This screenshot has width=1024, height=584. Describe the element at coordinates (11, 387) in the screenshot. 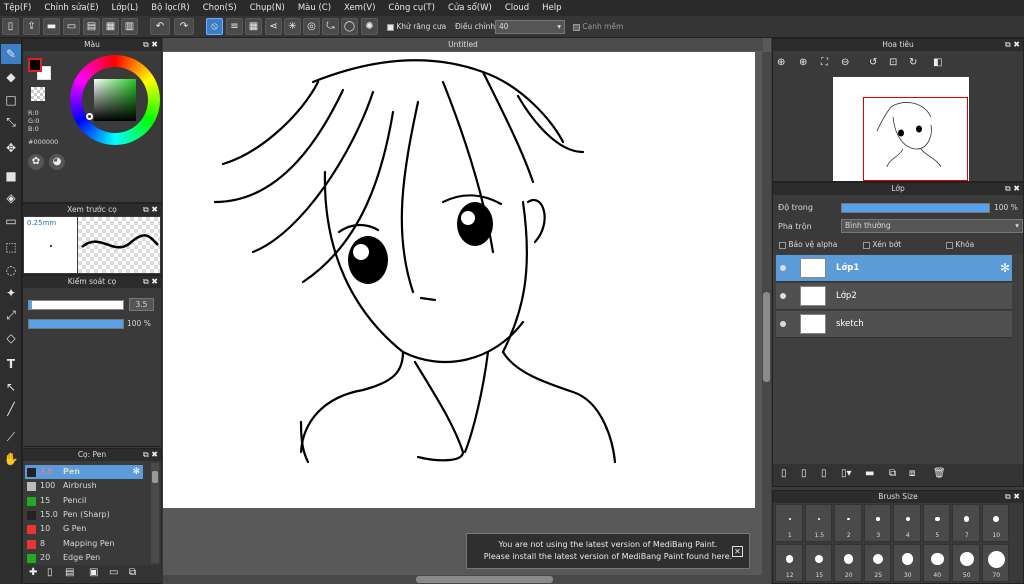

I see `operation-tool-icon: ↖` at that location.